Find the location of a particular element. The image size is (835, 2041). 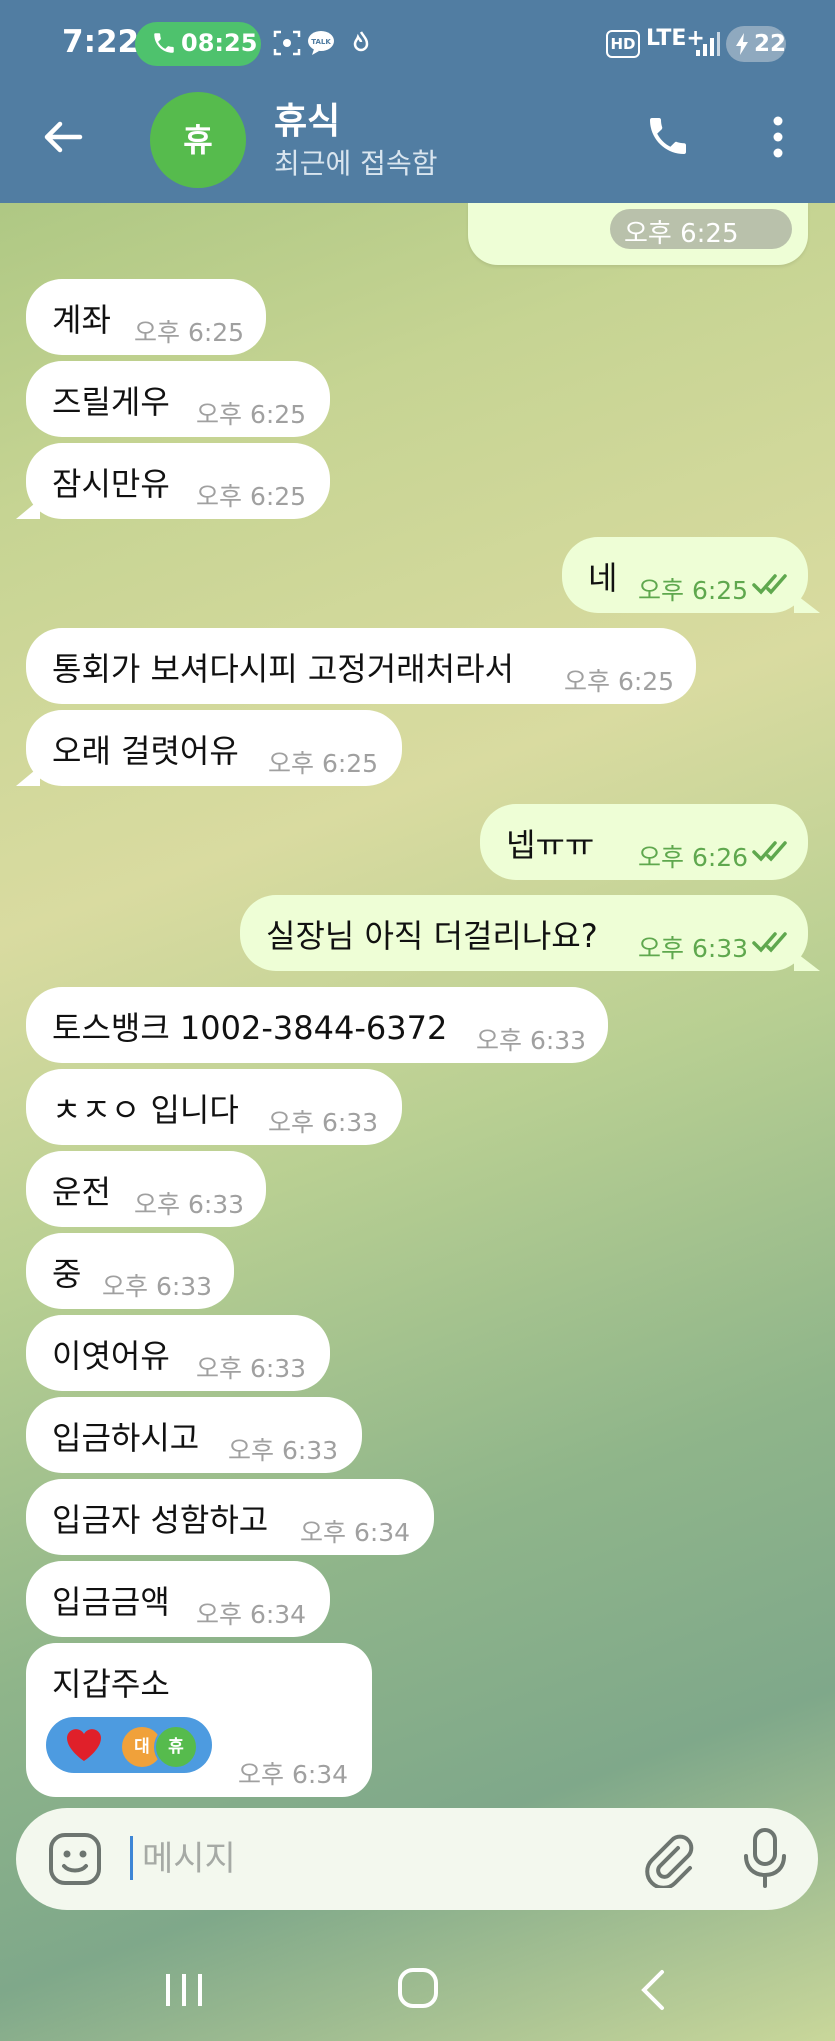

message-text: 지갑주소 is located at coordinates (111, 1684).